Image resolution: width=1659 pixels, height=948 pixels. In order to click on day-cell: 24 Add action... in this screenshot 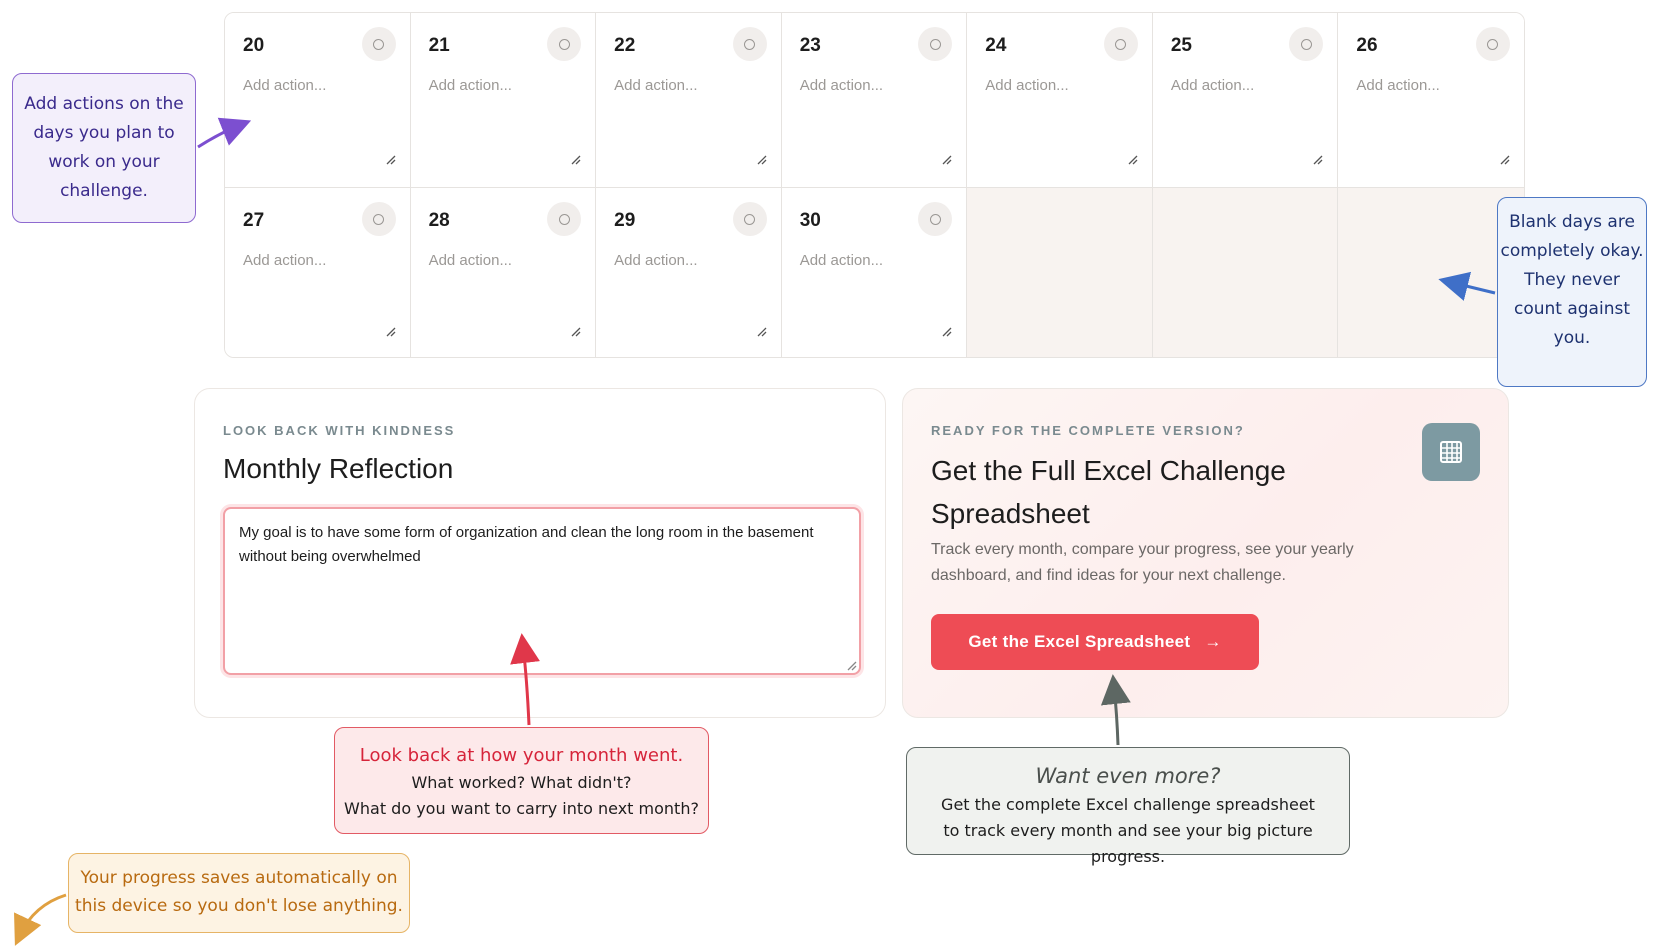, I will do `click(1060, 100)`.